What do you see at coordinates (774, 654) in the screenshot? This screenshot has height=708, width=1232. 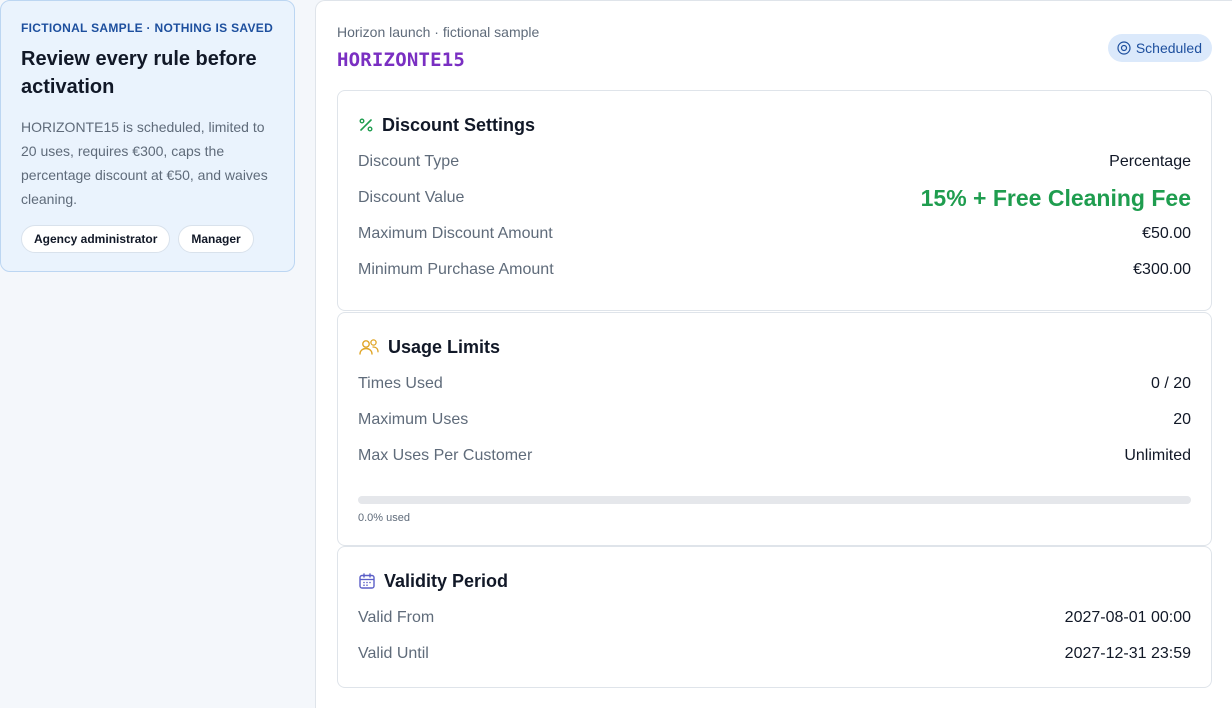 I see `detail-row: Valid Until 2027-12-31 23:59` at bounding box center [774, 654].